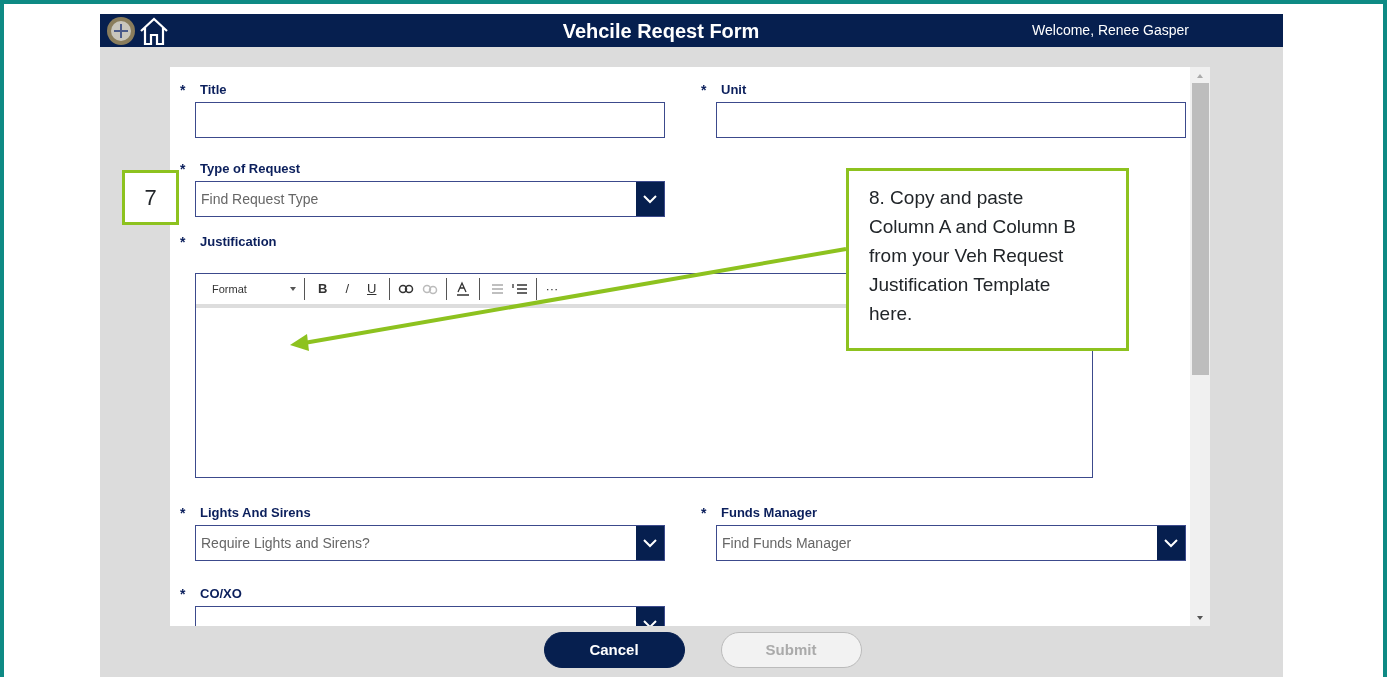 This screenshot has height=677, width=1387. What do you see at coordinates (255, 513) in the screenshot?
I see `field-label: Lights And Sirens` at bounding box center [255, 513].